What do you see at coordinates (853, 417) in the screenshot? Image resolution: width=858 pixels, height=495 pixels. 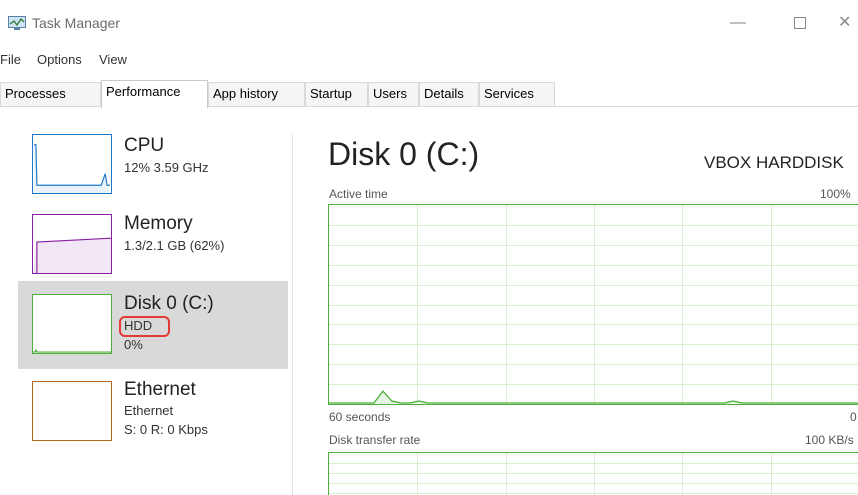 I see `active-time-min-label: 0` at bounding box center [853, 417].